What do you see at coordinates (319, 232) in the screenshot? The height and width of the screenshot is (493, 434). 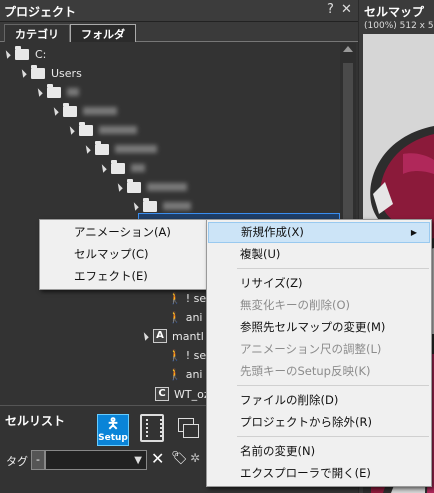 I see `menu-item-new: 新規作成(X) ▶` at bounding box center [319, 232].